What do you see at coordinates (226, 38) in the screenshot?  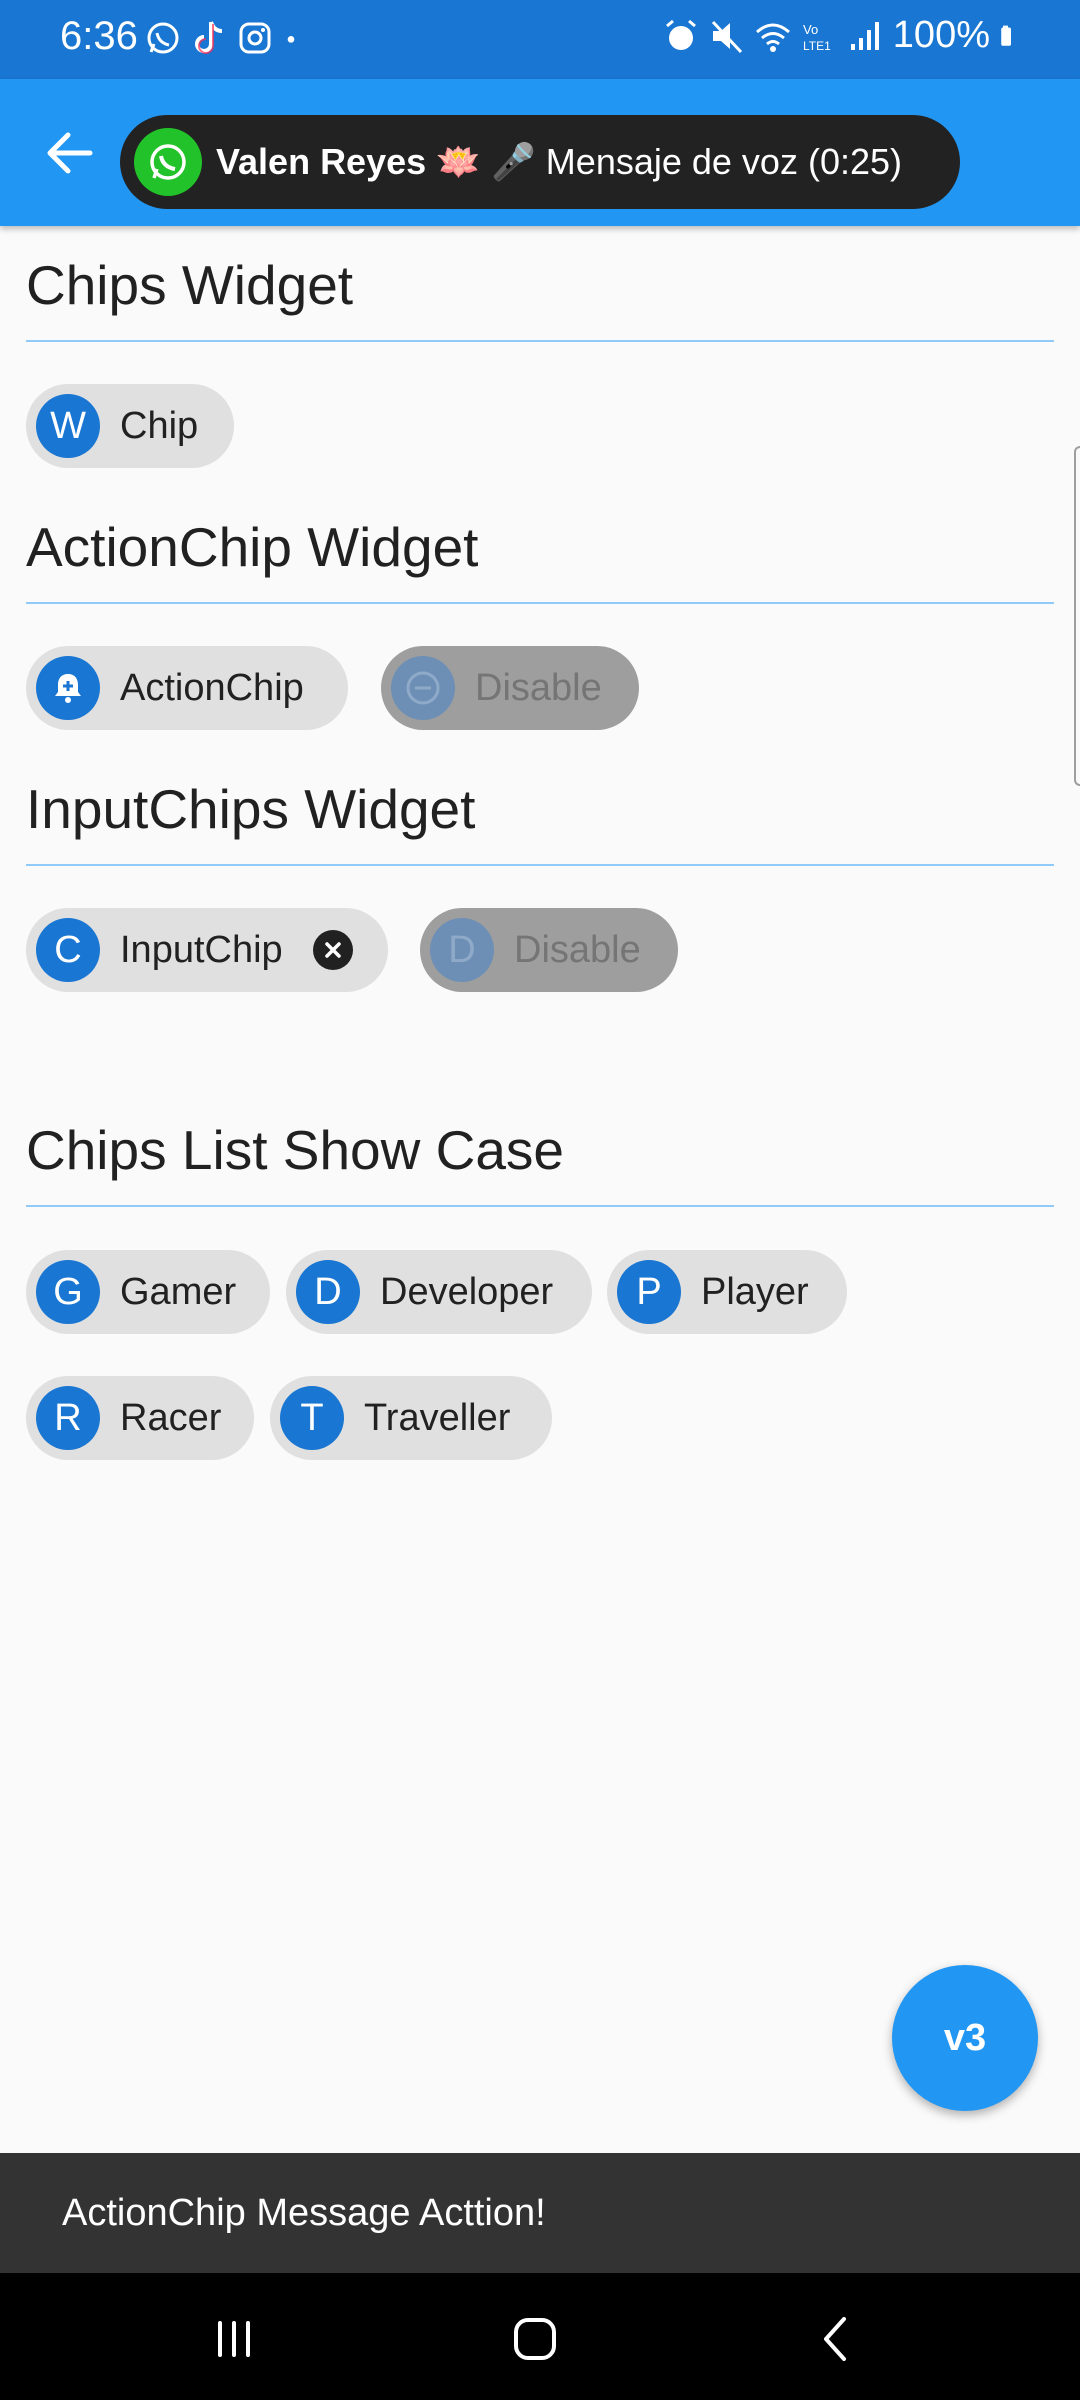 I see `status-left-icons` at bounding box center [226, 38].